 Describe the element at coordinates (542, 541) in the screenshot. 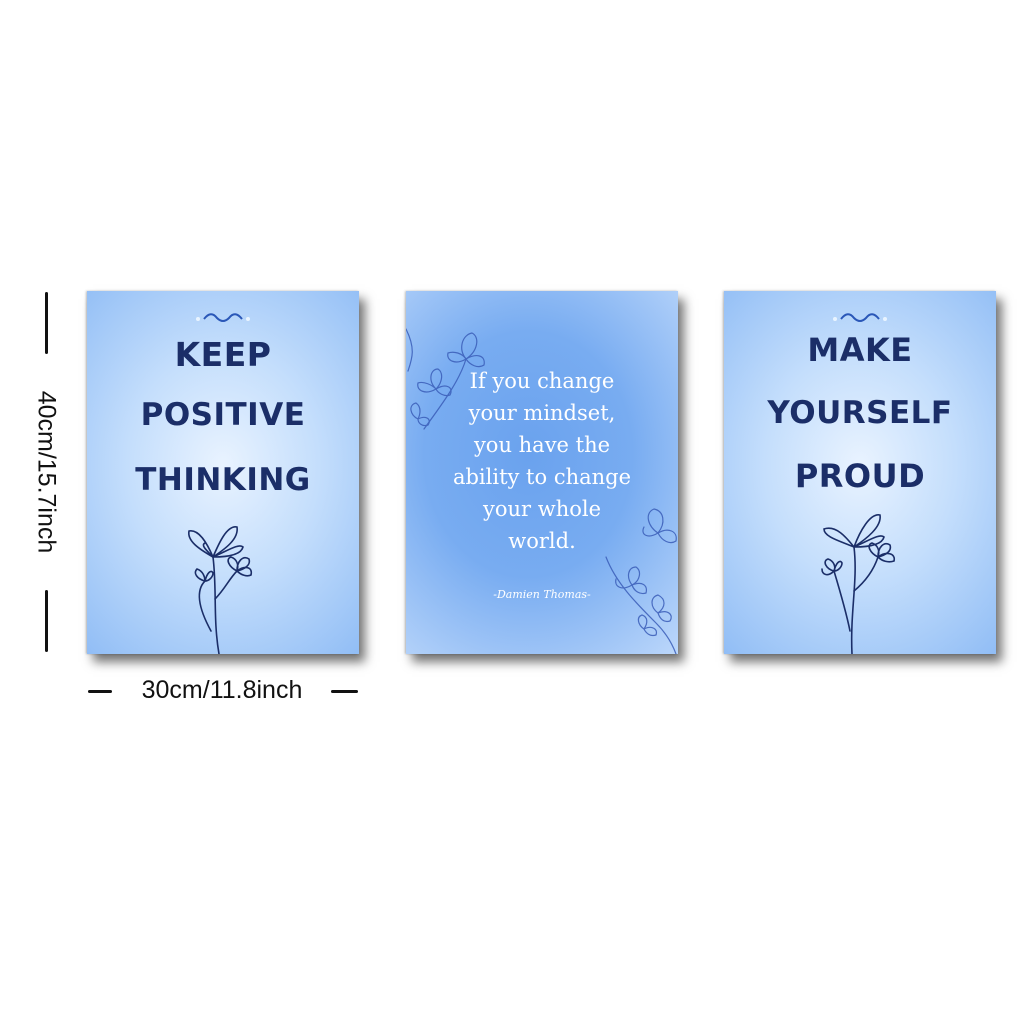

I see `quote-line: world.` at that location.